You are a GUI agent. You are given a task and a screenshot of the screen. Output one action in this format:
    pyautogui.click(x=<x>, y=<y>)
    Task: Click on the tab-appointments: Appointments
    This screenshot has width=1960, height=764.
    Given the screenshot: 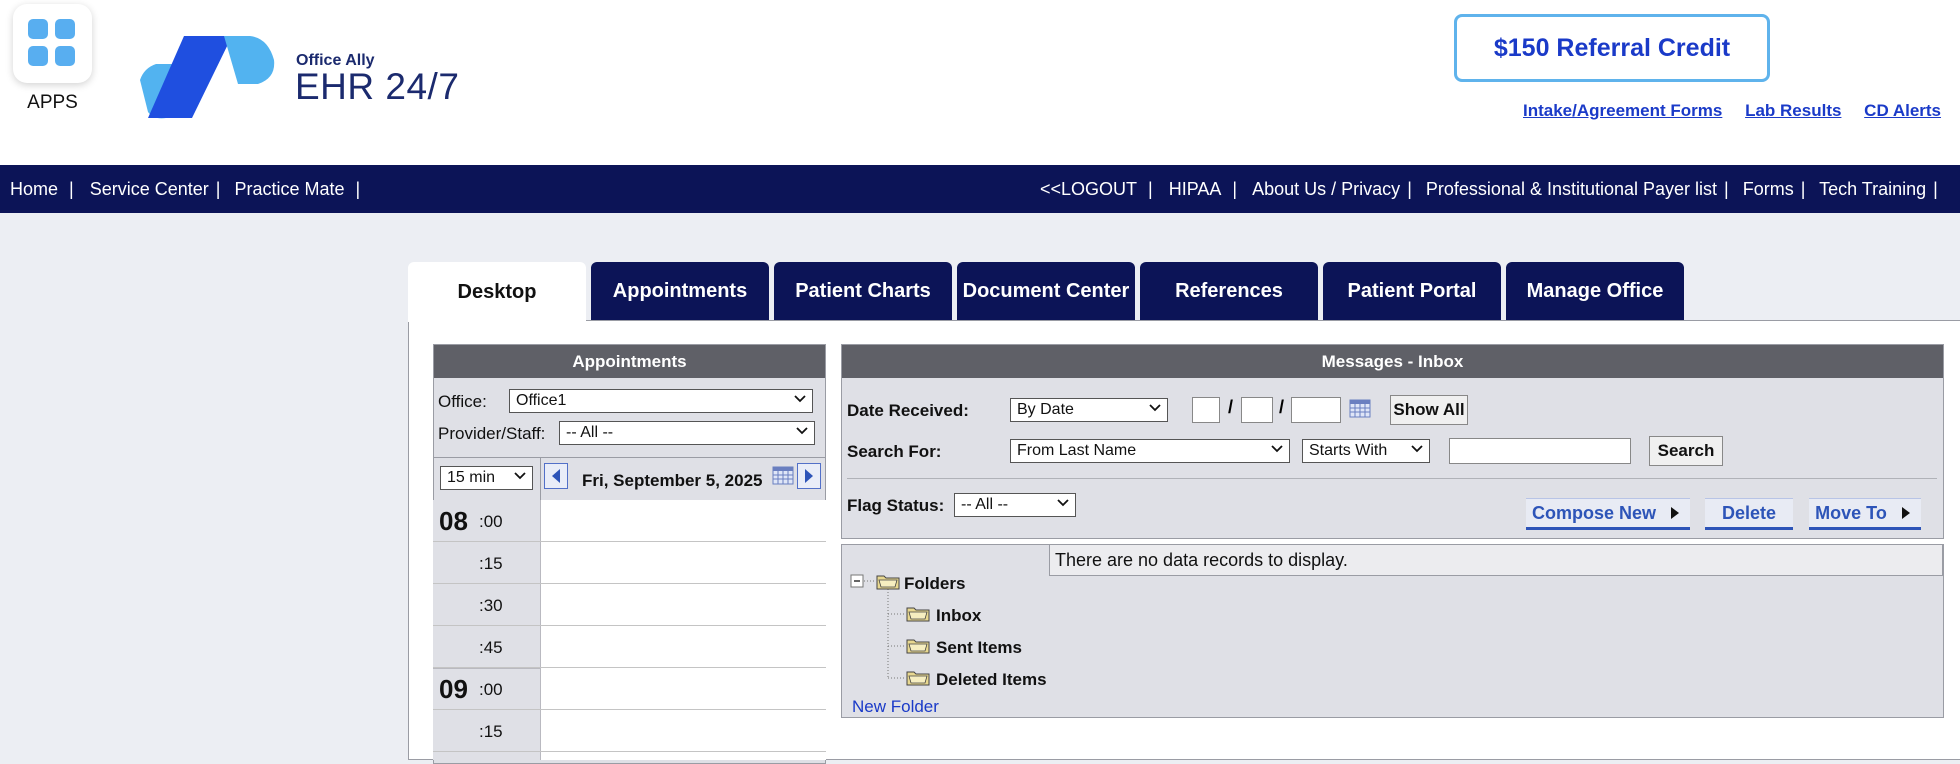 What is the action you would take?
    pyautogui.click(x=680, y=291)
    